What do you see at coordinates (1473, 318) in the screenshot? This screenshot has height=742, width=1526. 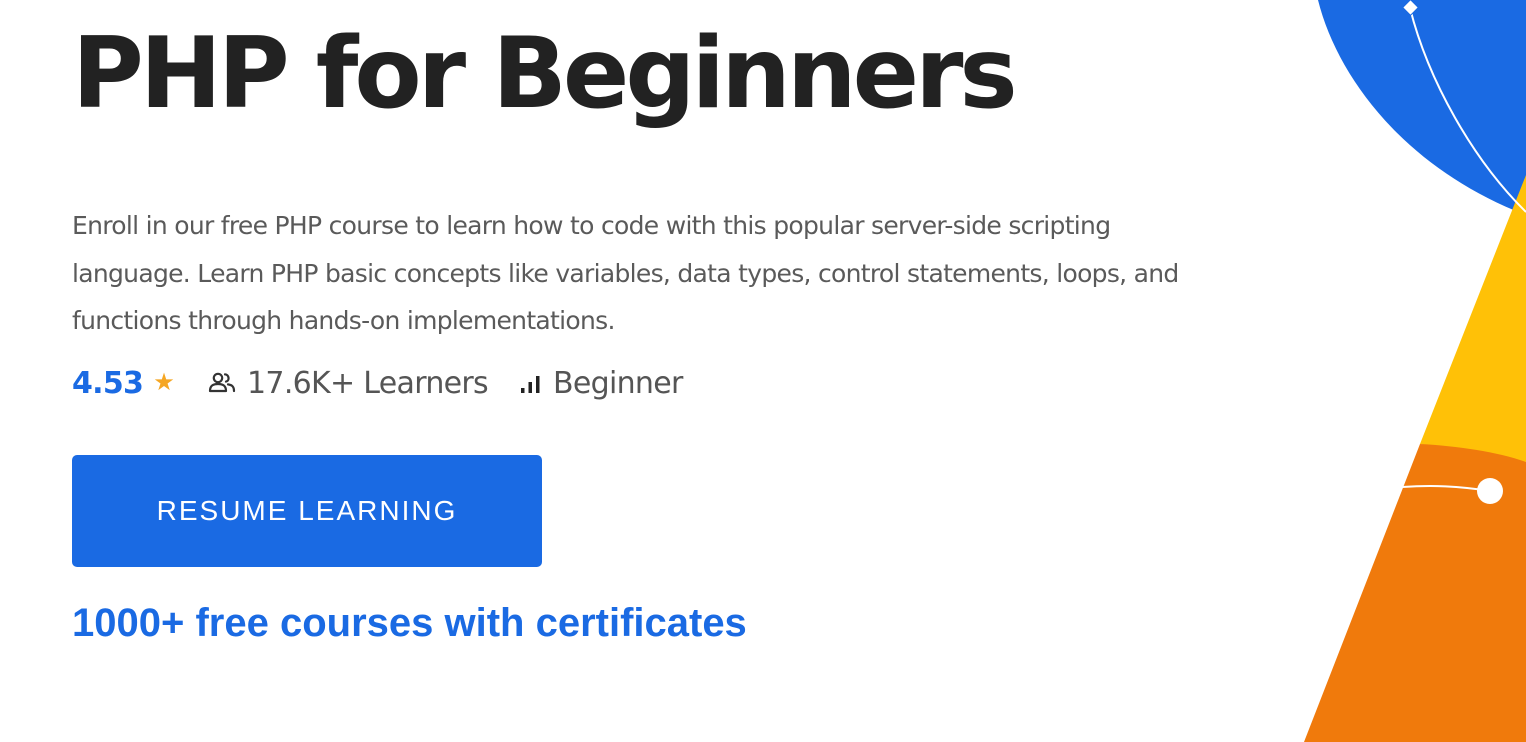 I see `yellow-shape` at bounding box center [1473, 318].